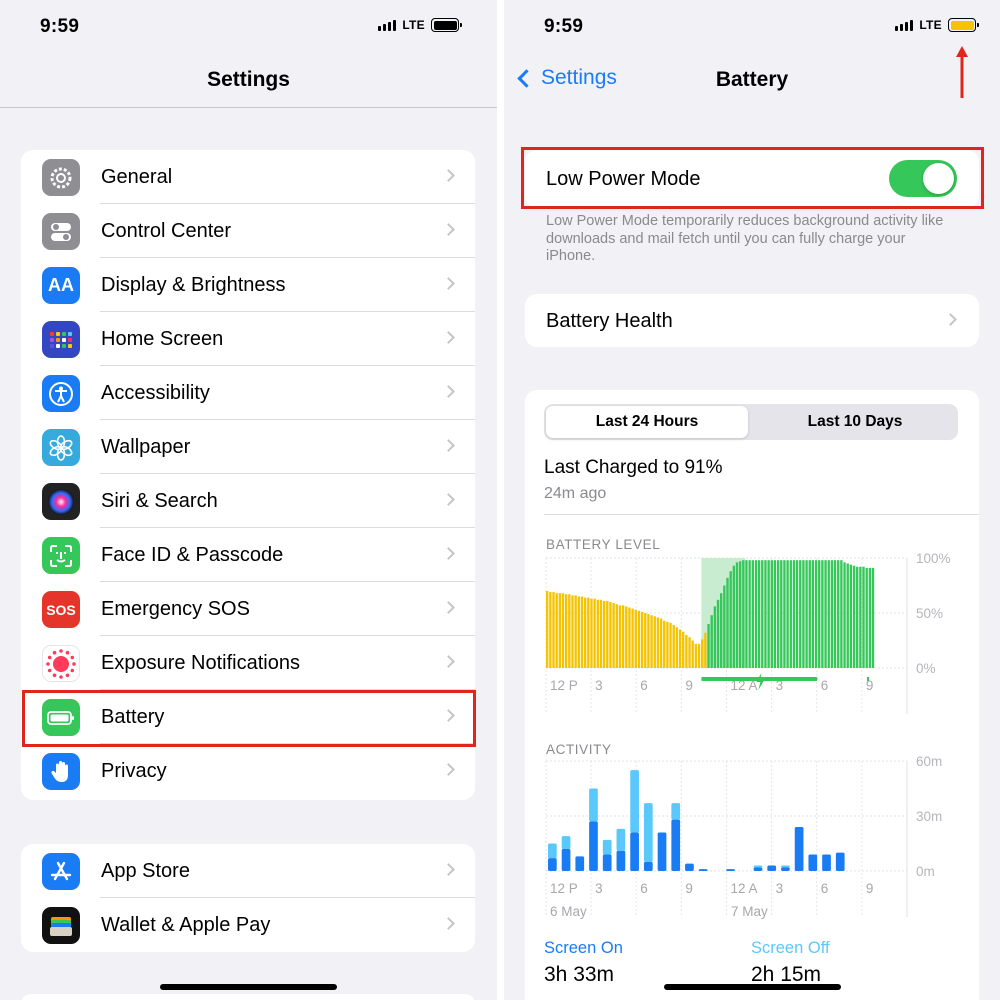  I want to click on battery-health-row: Battery Health, so click(752, 320).